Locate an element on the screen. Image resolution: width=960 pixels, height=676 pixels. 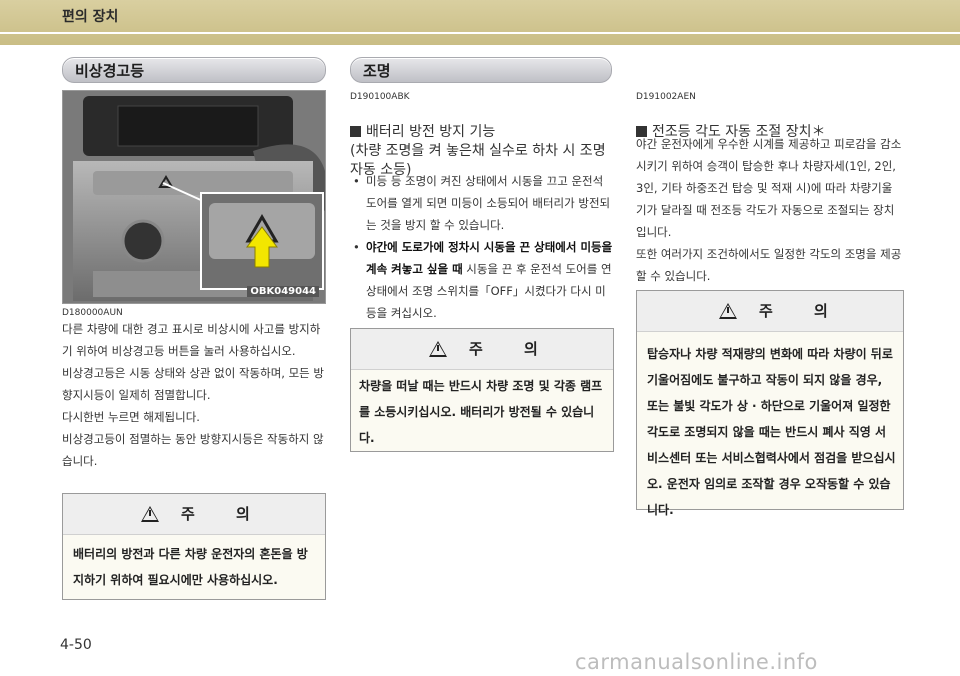
code-headlamp-leveling: D191002AEN is located at coordinates (666, 97).